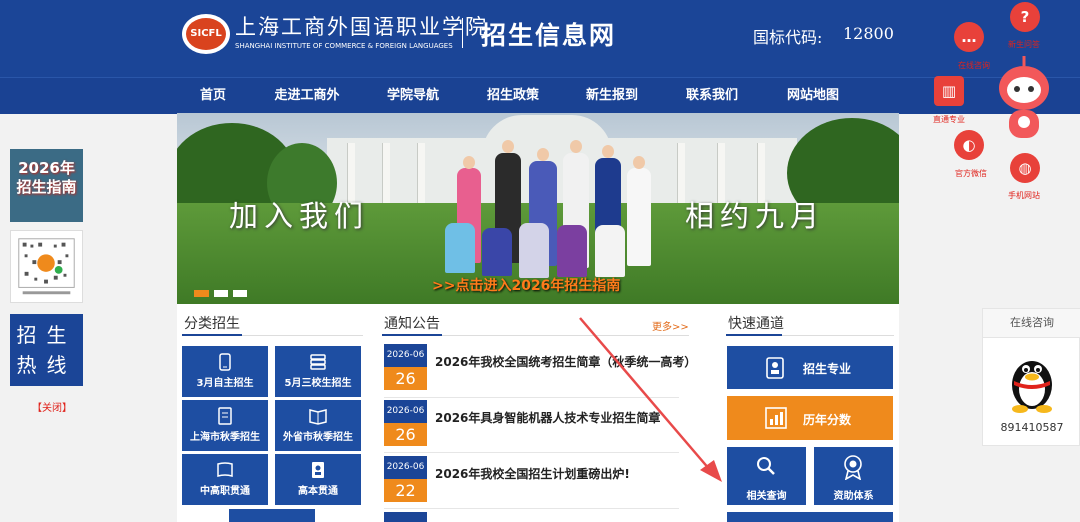 The width and height of the screenshot is (1080, 522). I want to click on nav-home: 首页, so click(213, 96).